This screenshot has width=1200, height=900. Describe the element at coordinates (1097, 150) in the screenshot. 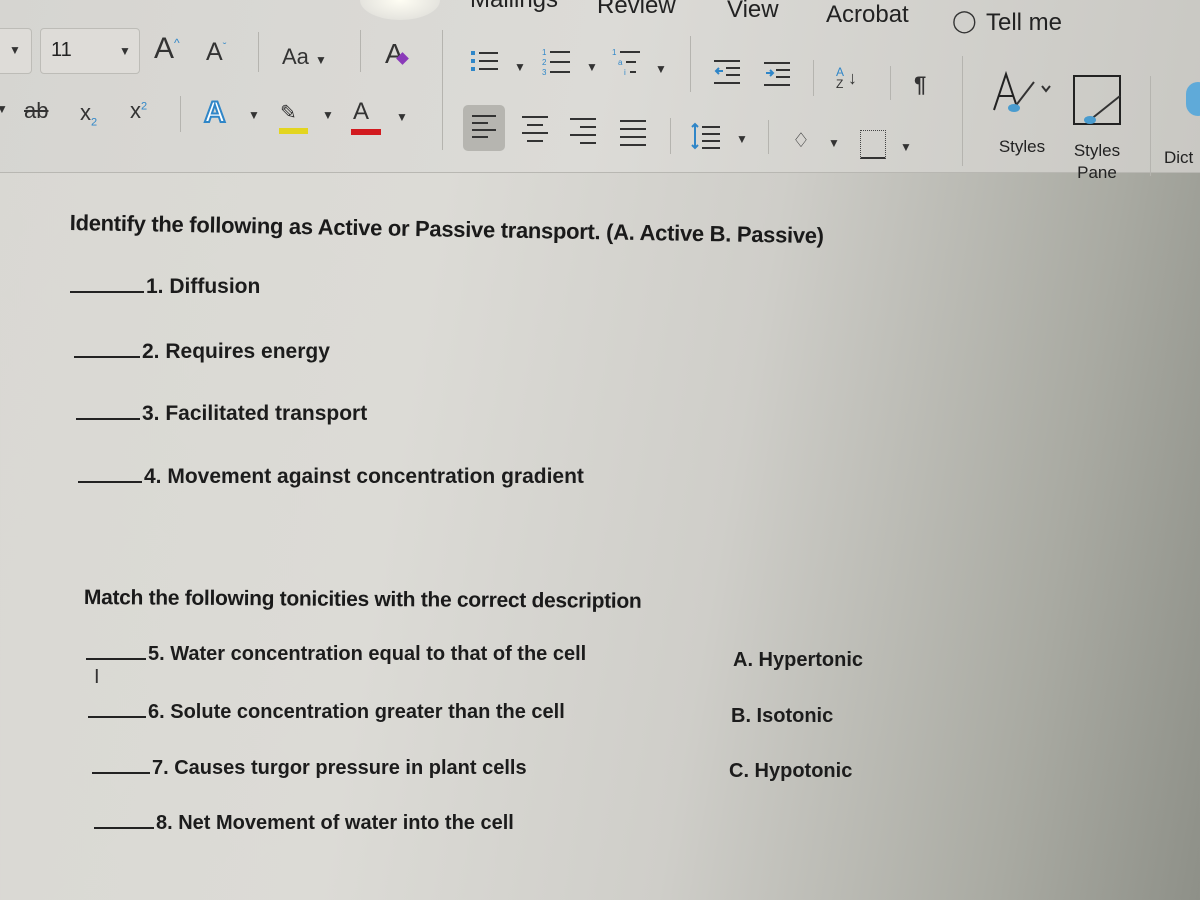

I see `styles-pane-label-line1: Styles` at that location.